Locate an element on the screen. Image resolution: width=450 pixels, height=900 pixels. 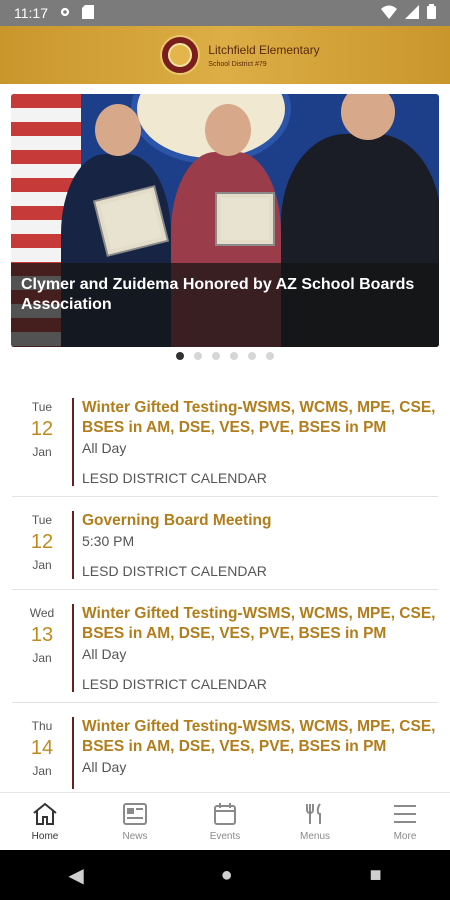
nav-home: Home is located at coordinates (45, 821).